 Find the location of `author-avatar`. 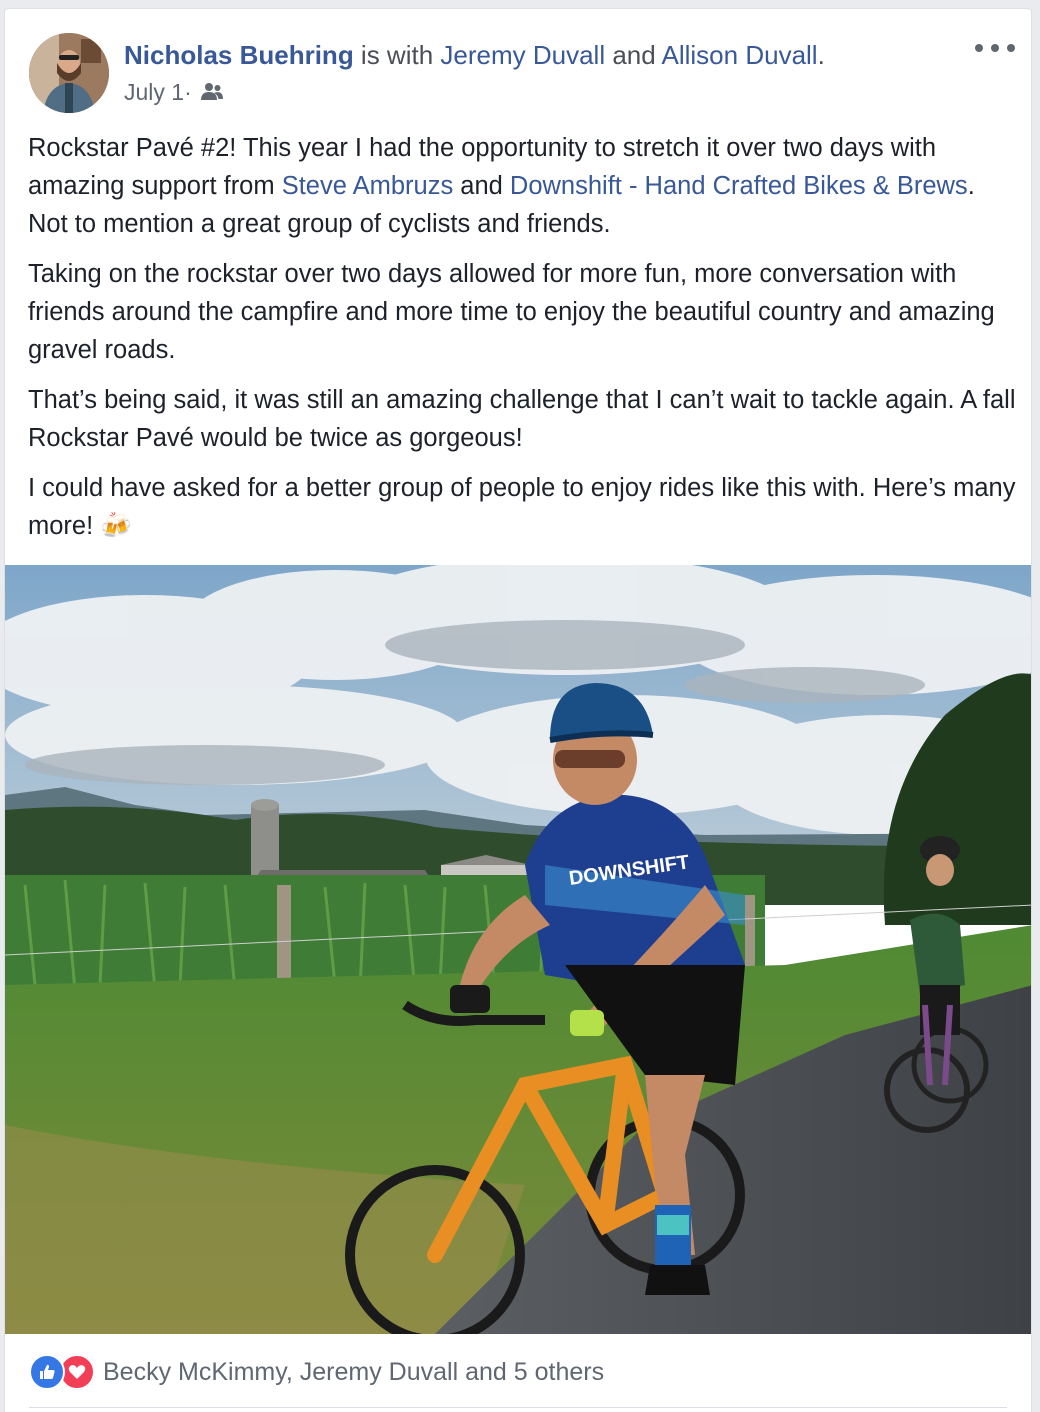

author-avatar is located at coordinates (69, 73).